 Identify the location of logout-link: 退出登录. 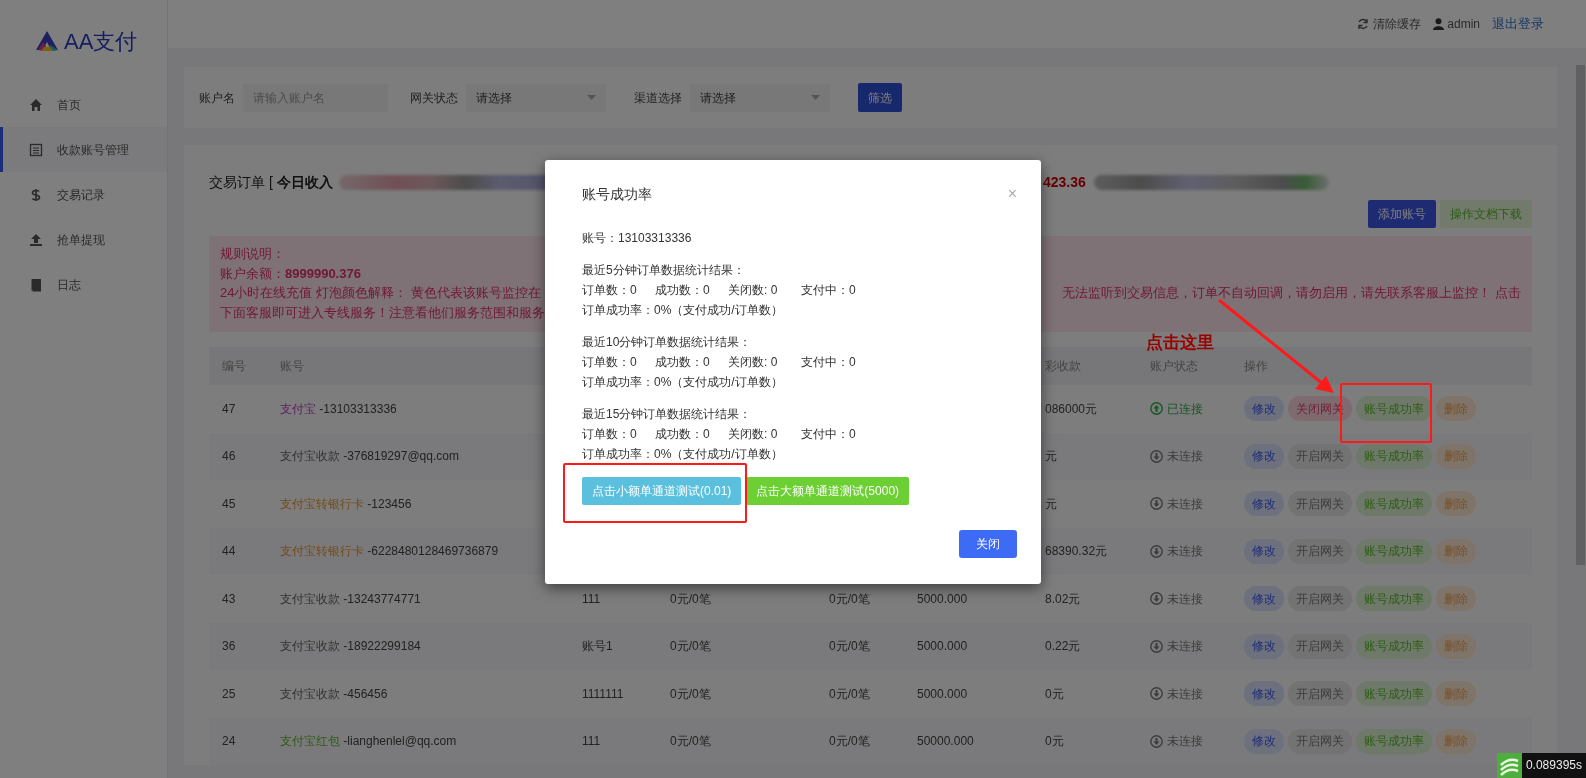
(1518, 24).